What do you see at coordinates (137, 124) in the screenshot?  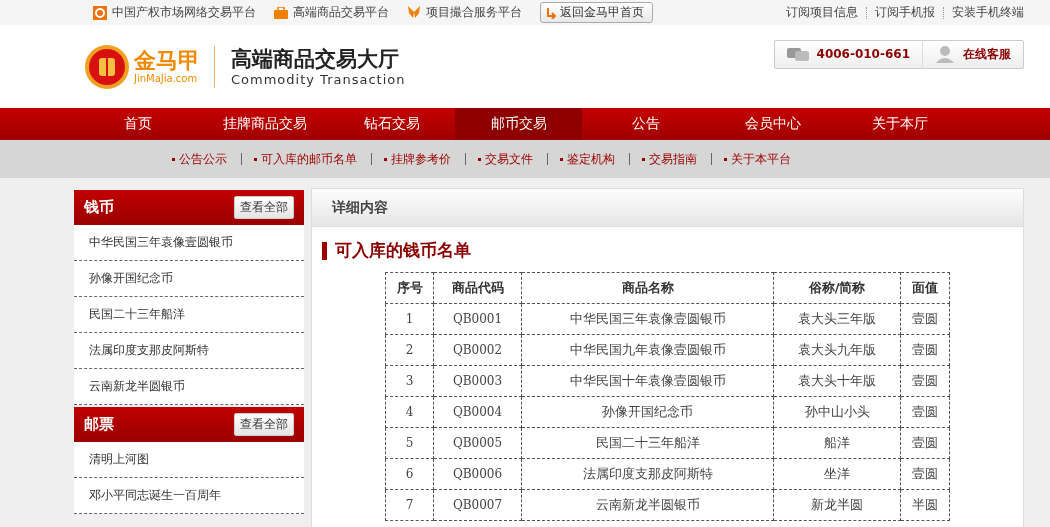 I see `nav-tab: 首页` at bounding box center [137, 124].